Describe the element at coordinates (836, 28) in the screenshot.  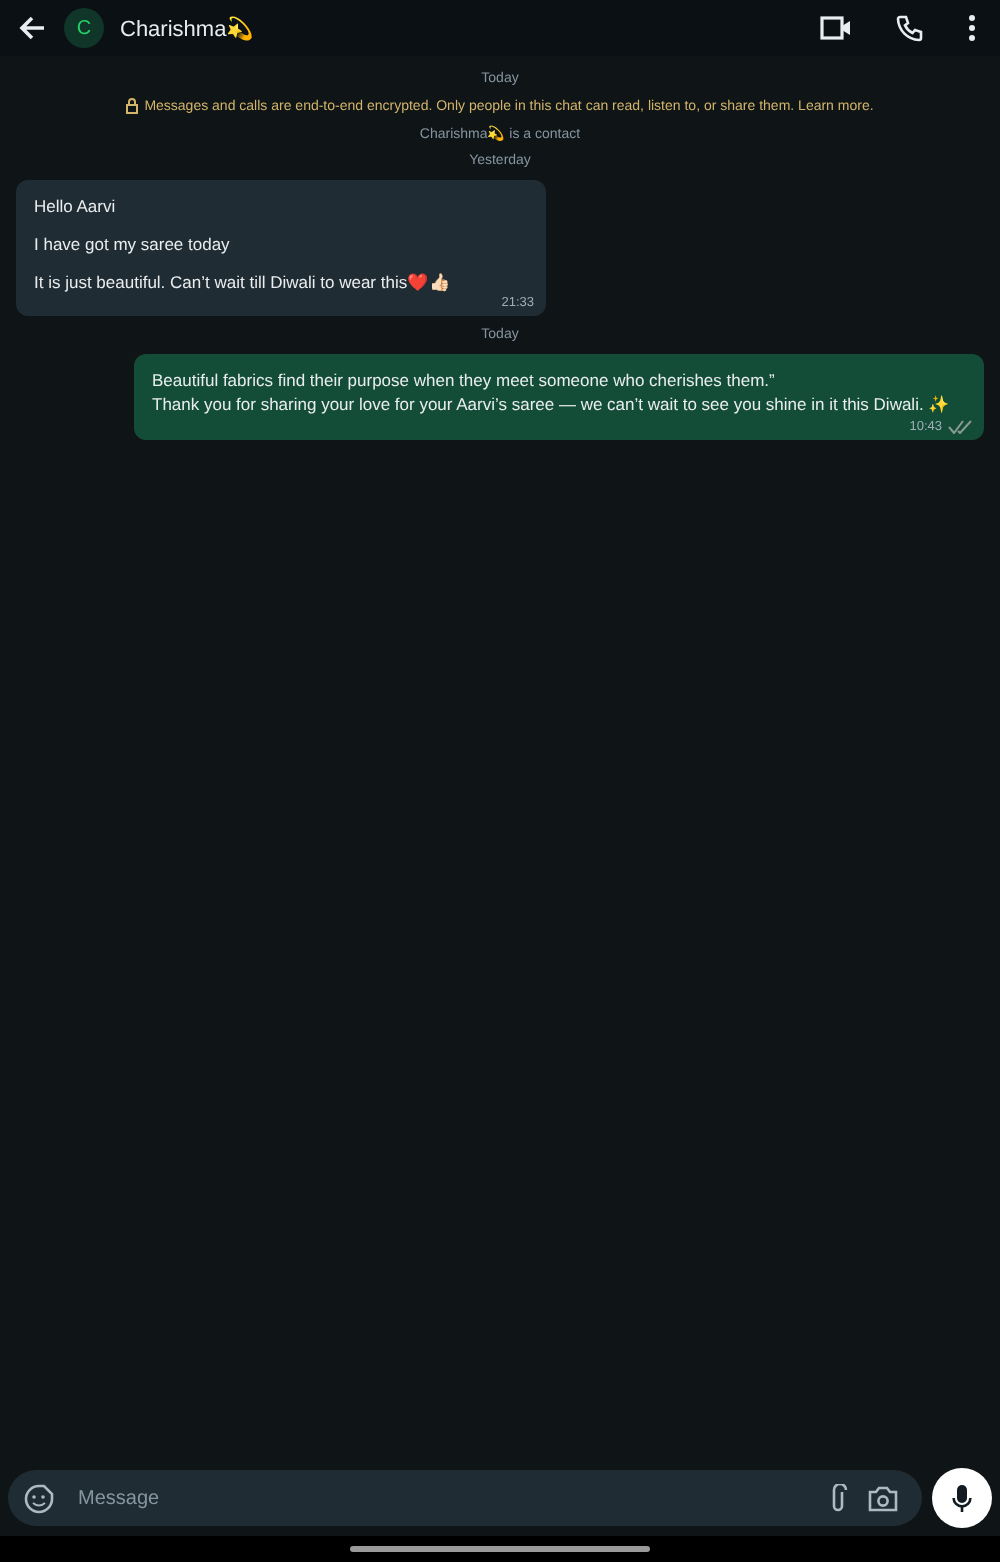
I see `video-call-icon` at that location.